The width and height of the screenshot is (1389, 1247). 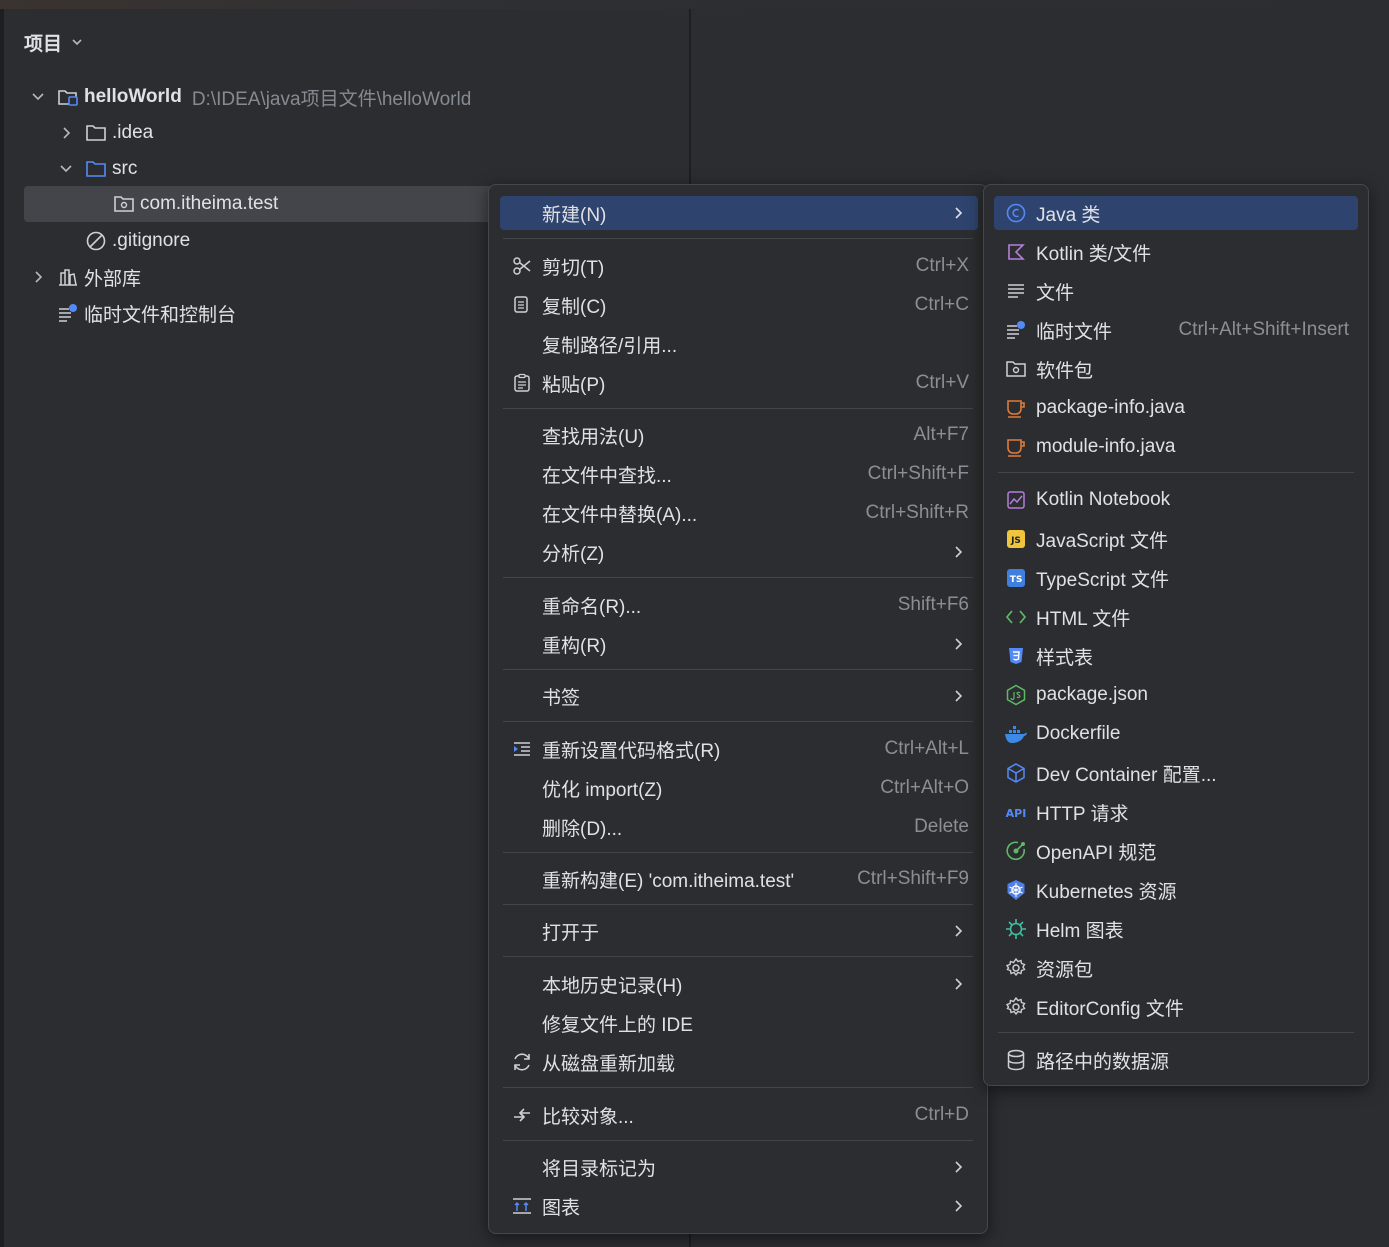 I want to click on menu-item-label: 新建(N), so click(x=574, y=215).